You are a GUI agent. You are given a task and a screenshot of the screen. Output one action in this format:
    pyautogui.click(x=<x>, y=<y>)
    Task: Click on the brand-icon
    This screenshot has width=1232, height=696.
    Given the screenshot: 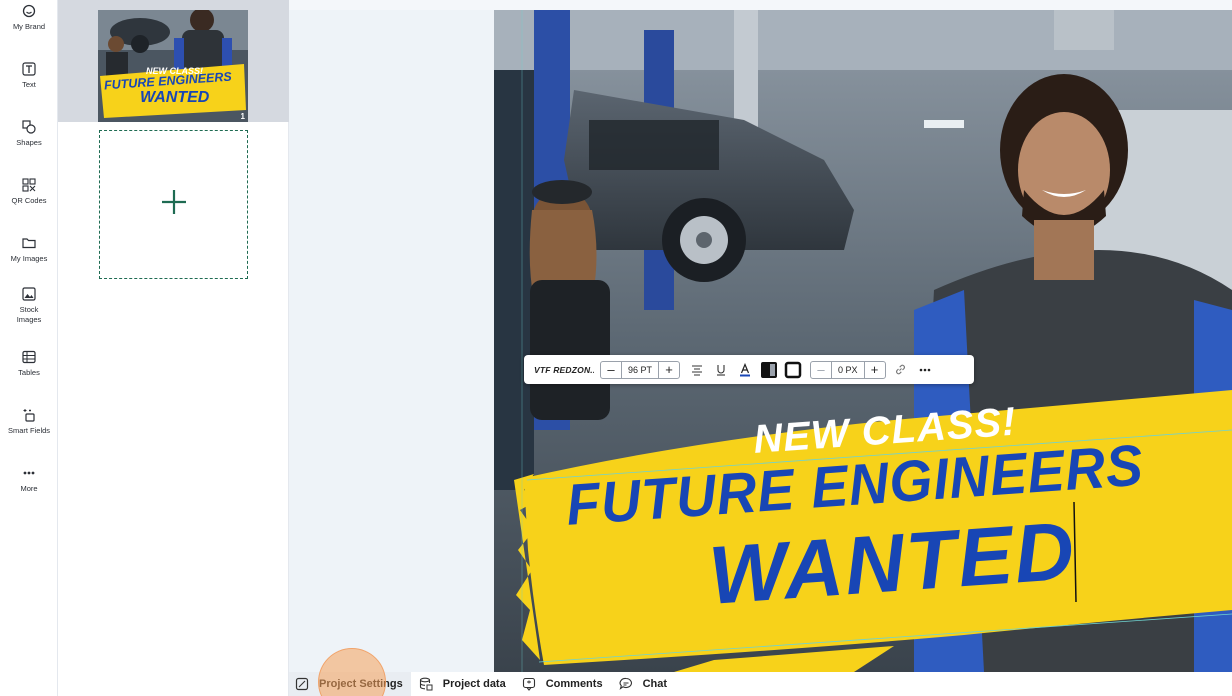 What is the action you would take?
    pyautogui.click(x=29, y=11)
    